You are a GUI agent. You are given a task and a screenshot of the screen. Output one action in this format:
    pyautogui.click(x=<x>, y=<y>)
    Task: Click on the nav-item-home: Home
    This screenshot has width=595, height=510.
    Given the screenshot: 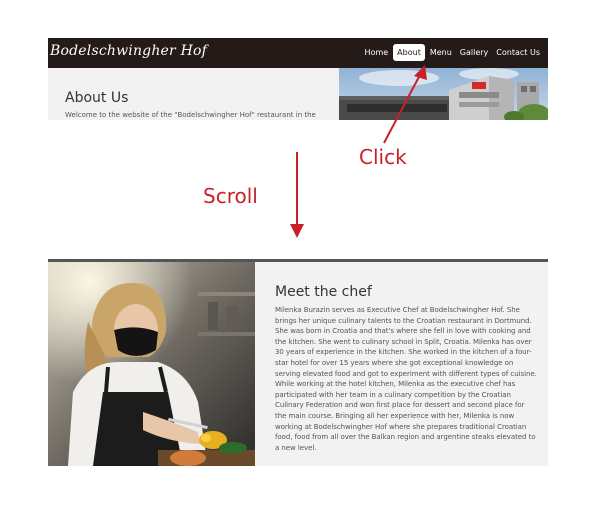 What is the action you would take?
    pyautogui.click(x=377, y=52)
    